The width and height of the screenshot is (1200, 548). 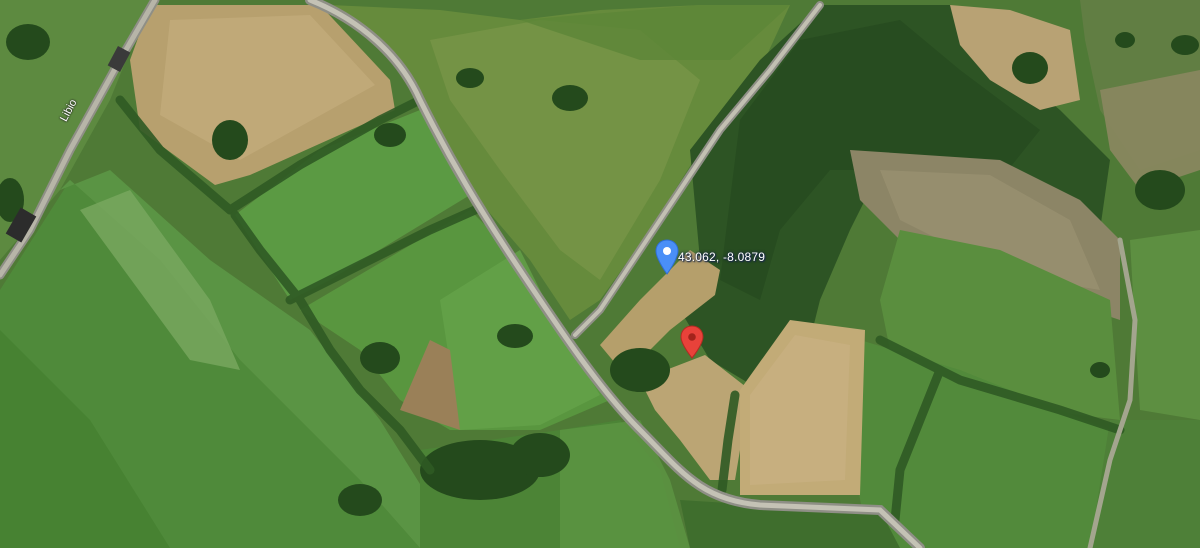 What do you see at coordinates (722, 257) in the screenshot?
I see `coordinate-label: 43.062, -8.0879` at bounding box center [722, 257].